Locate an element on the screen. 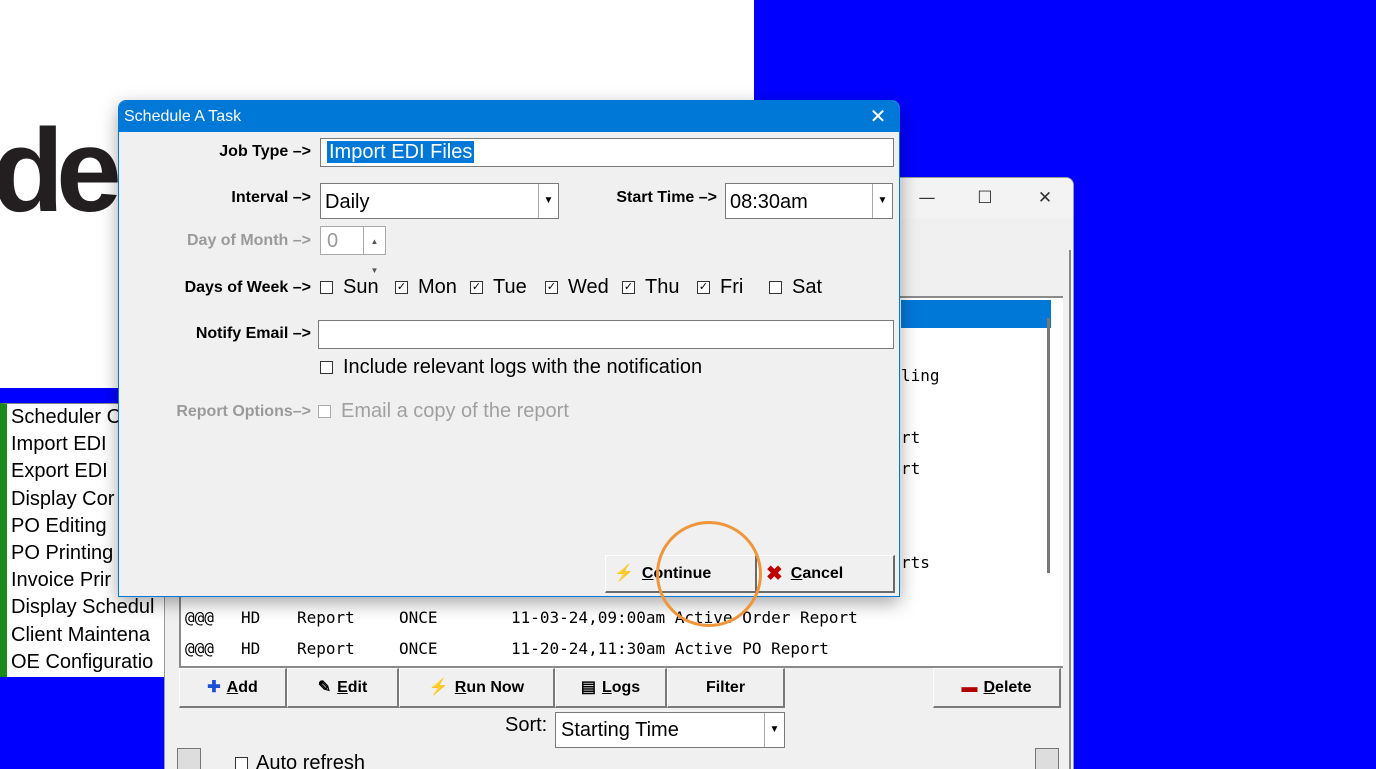 The width and height of the screenshot is (1376, 769). row-description: 11-20-24,11:30am Active PO Report is located at coordinates (670, 648).